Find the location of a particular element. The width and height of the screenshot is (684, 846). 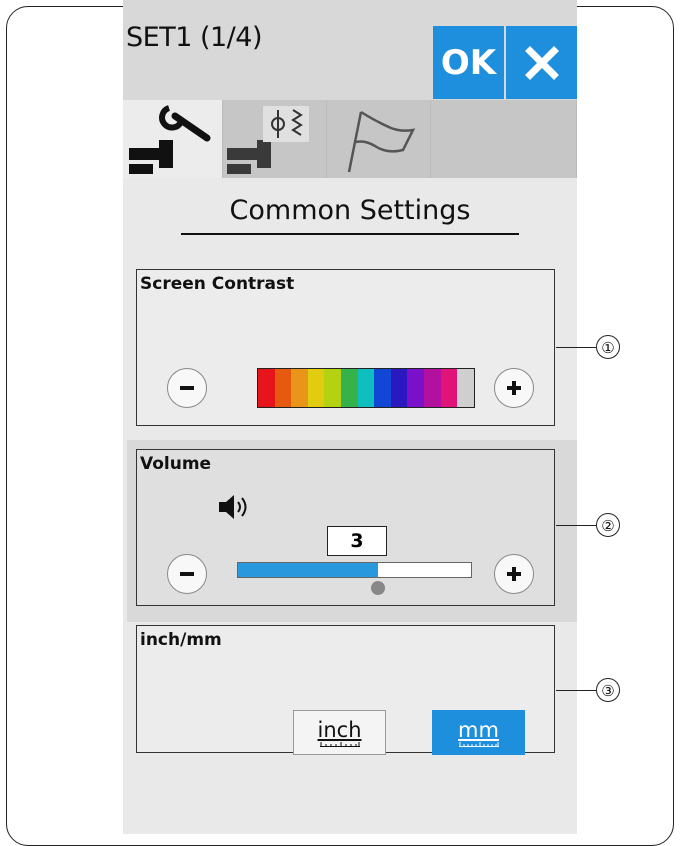

callout-1: ① is located at coordinates (608, 347).